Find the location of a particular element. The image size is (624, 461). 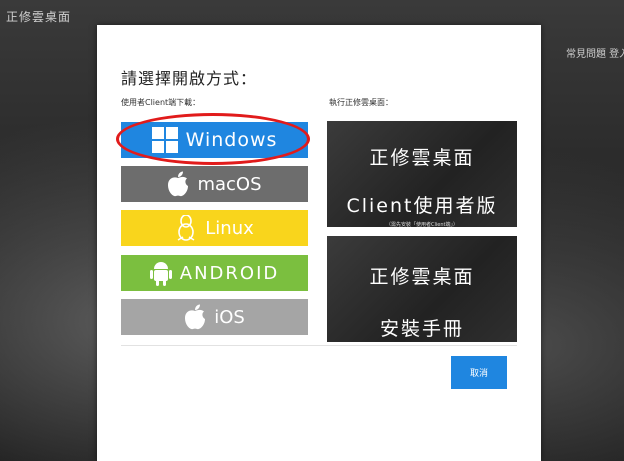

tile-subtitle: Client使用者版 is located at coordinates (422, 206).